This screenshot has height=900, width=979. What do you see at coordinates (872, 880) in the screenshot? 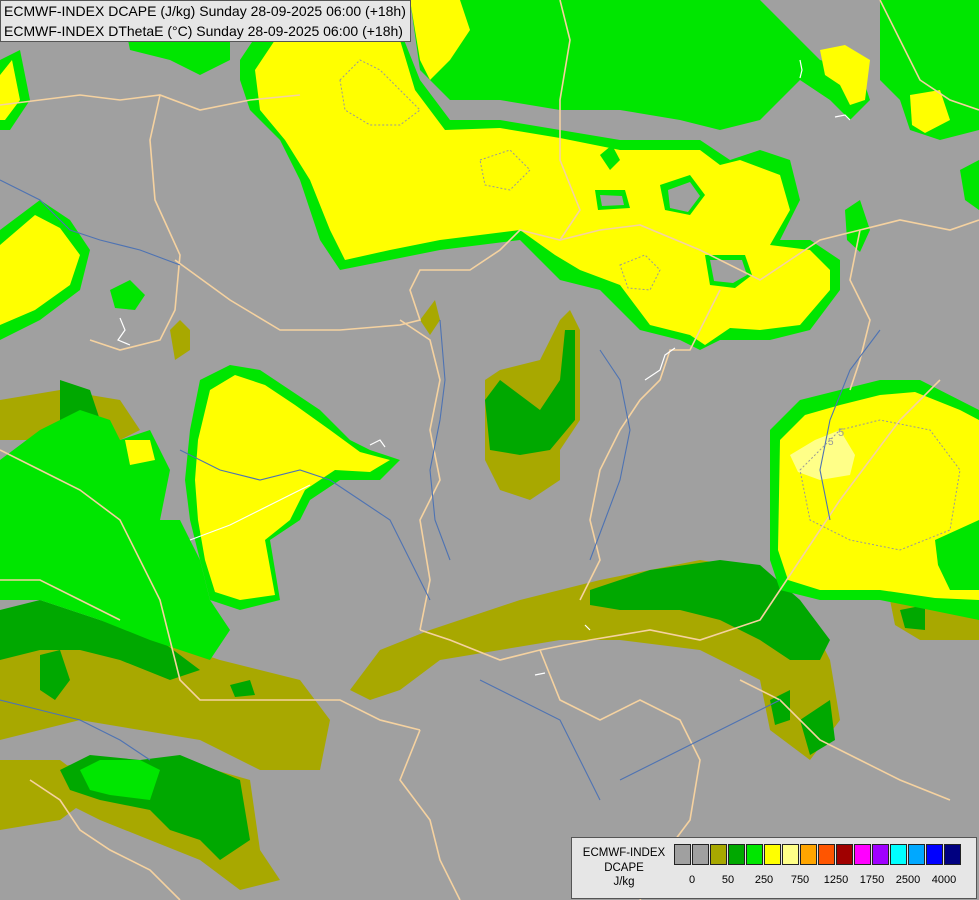
I see `legend-tick-label: 1750` at bounding box center [872, 880].